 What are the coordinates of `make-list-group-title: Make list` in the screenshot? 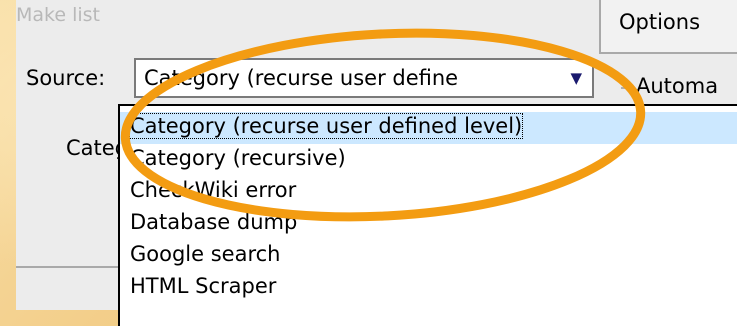 It's located at (58, 15).